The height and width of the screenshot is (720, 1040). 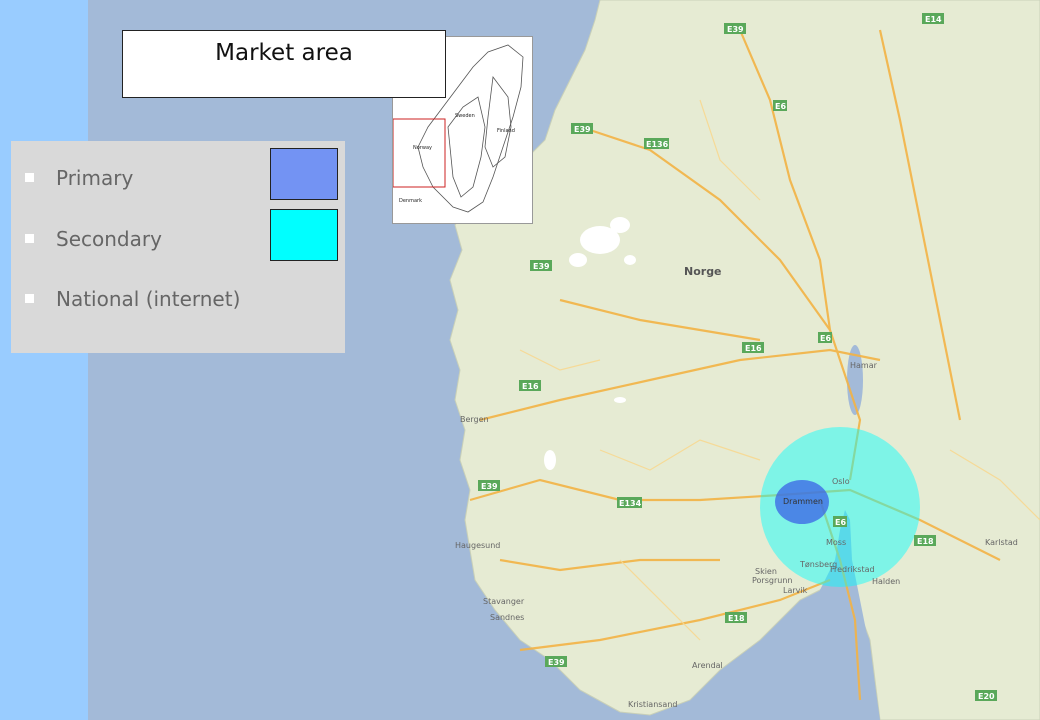 What do you see at coordinates (506, 131) in the screenshot?
I see `inset-label-finland: Finland` at bounding box center [506, 131].